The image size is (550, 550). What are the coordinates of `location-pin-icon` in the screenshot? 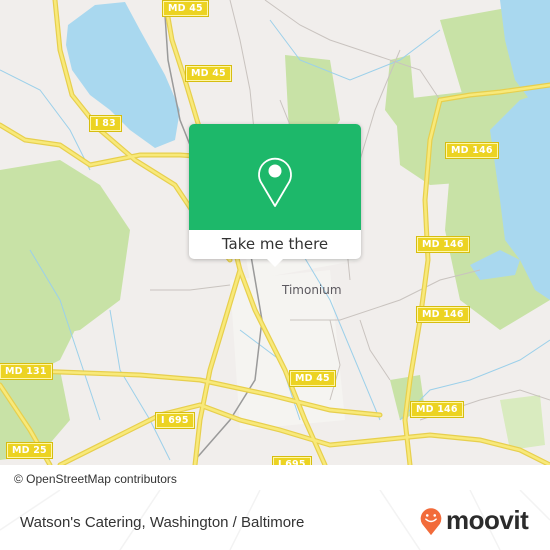 It's located at (275, 182).